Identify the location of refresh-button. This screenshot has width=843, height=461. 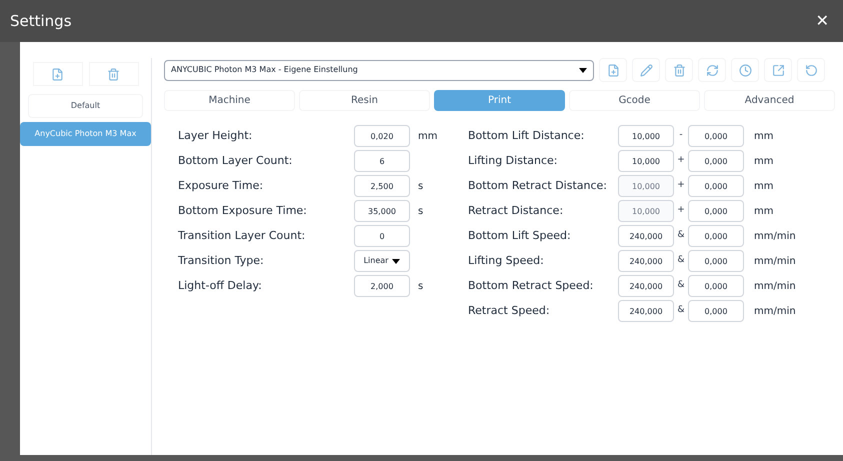
(712, 70).